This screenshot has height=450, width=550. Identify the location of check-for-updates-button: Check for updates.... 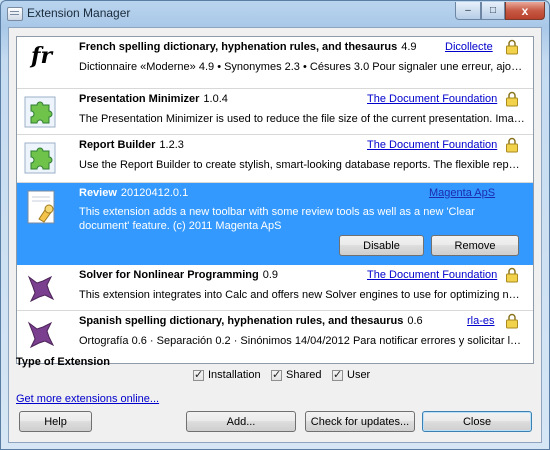
(360, 421).